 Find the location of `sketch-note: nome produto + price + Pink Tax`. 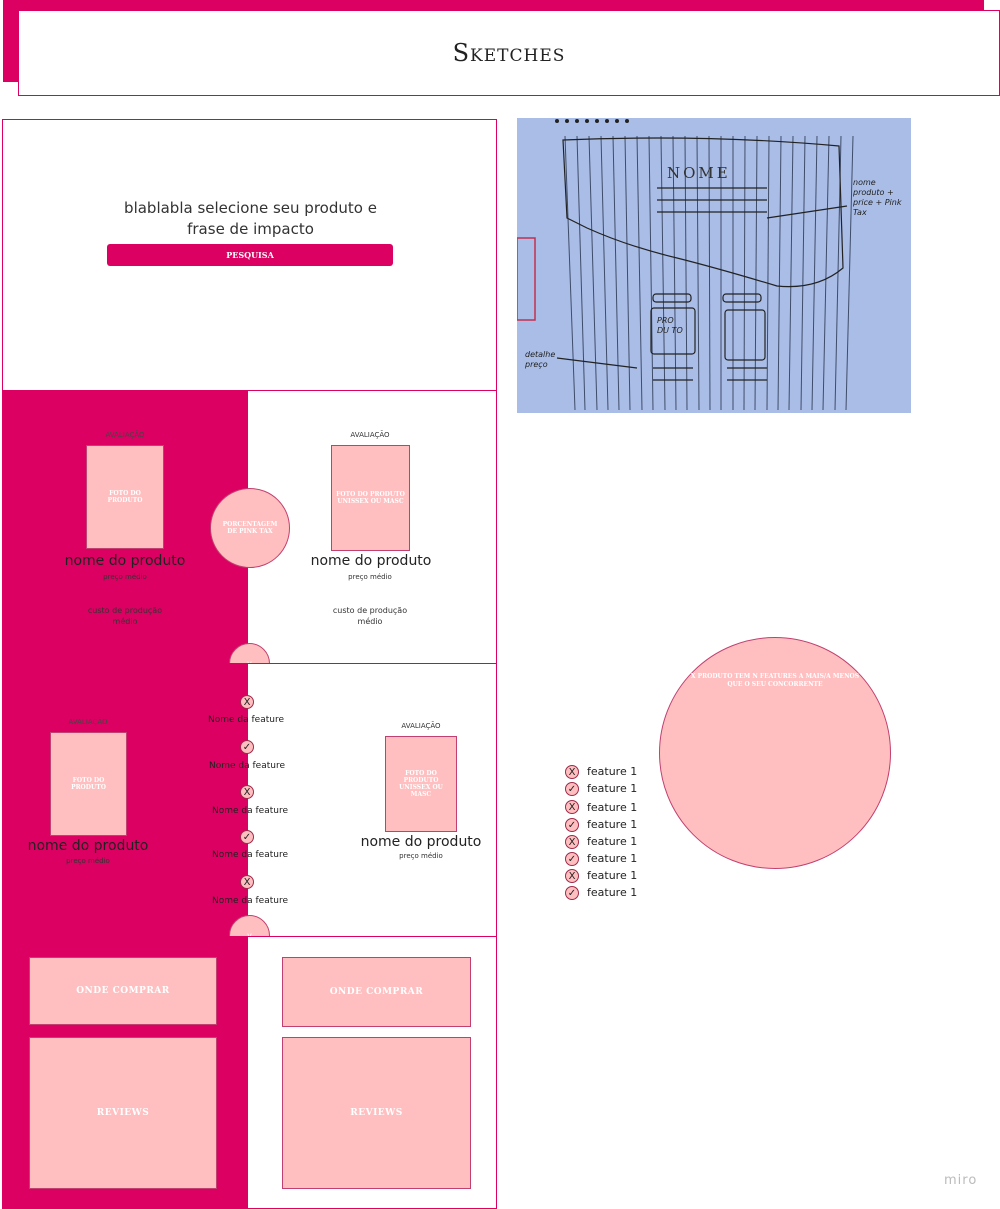

sketch-note: nome produto + price + Pink Tax is located at coordinates (877, 197).